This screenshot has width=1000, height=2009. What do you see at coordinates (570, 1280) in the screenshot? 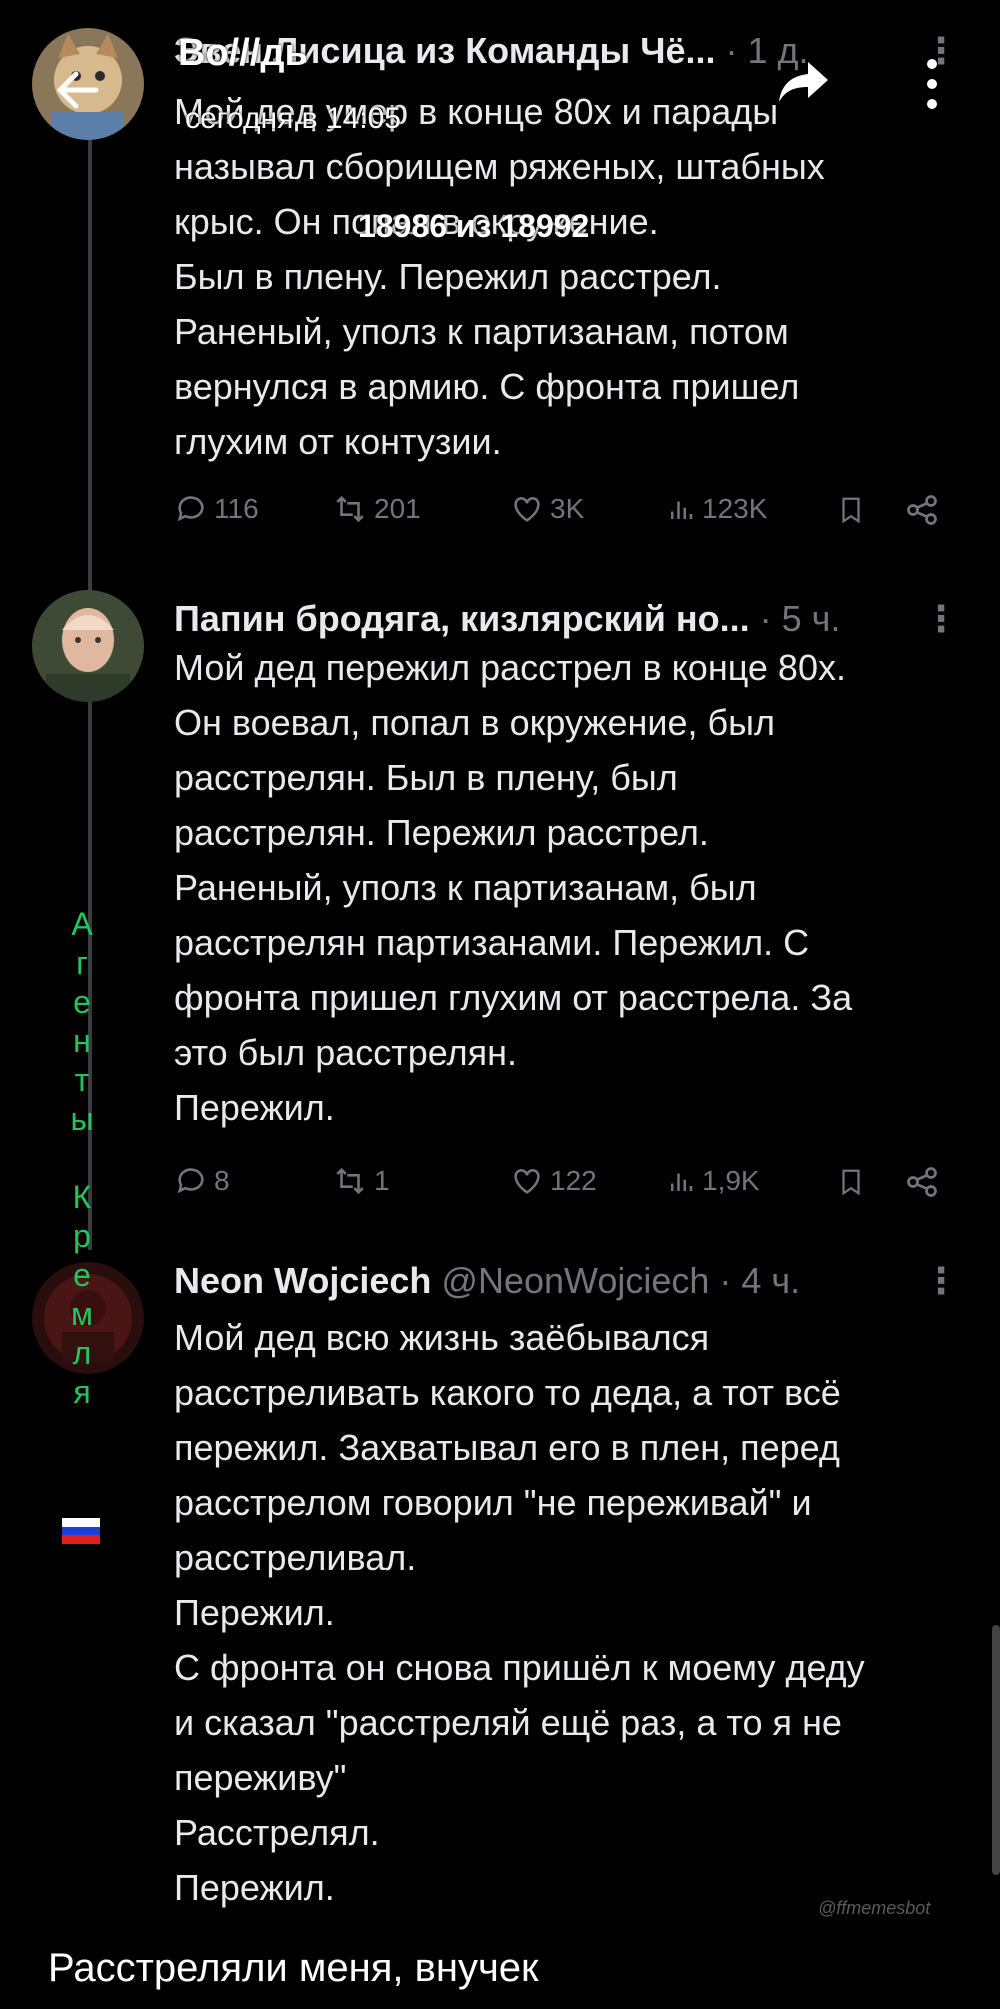
I see `author-handle: @NeonWojciech` at bounding box center [570, 1280].